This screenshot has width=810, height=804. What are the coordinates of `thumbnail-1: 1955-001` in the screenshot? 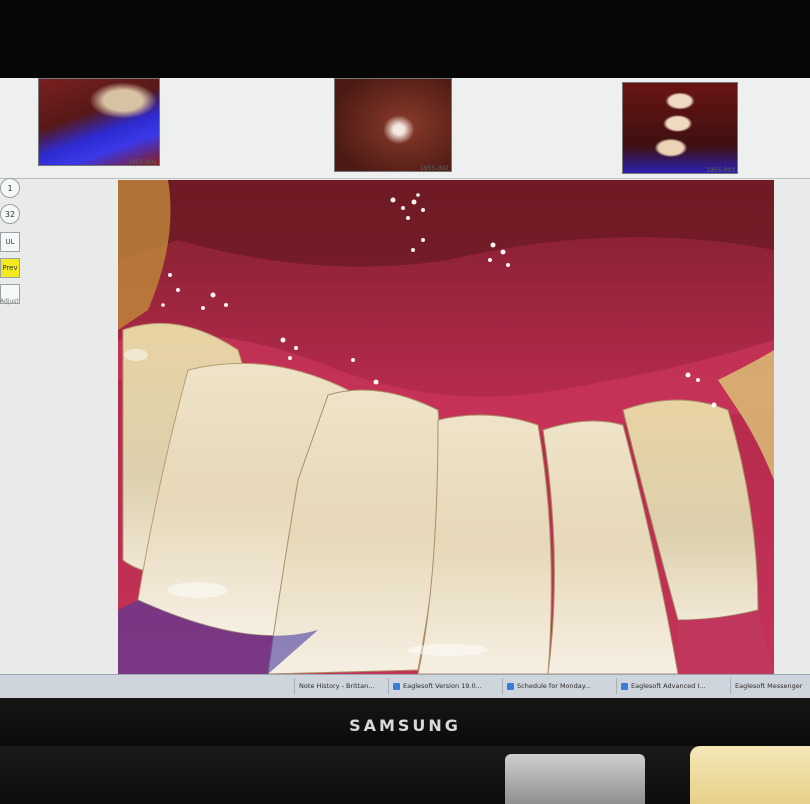 It's located at (99, 122).